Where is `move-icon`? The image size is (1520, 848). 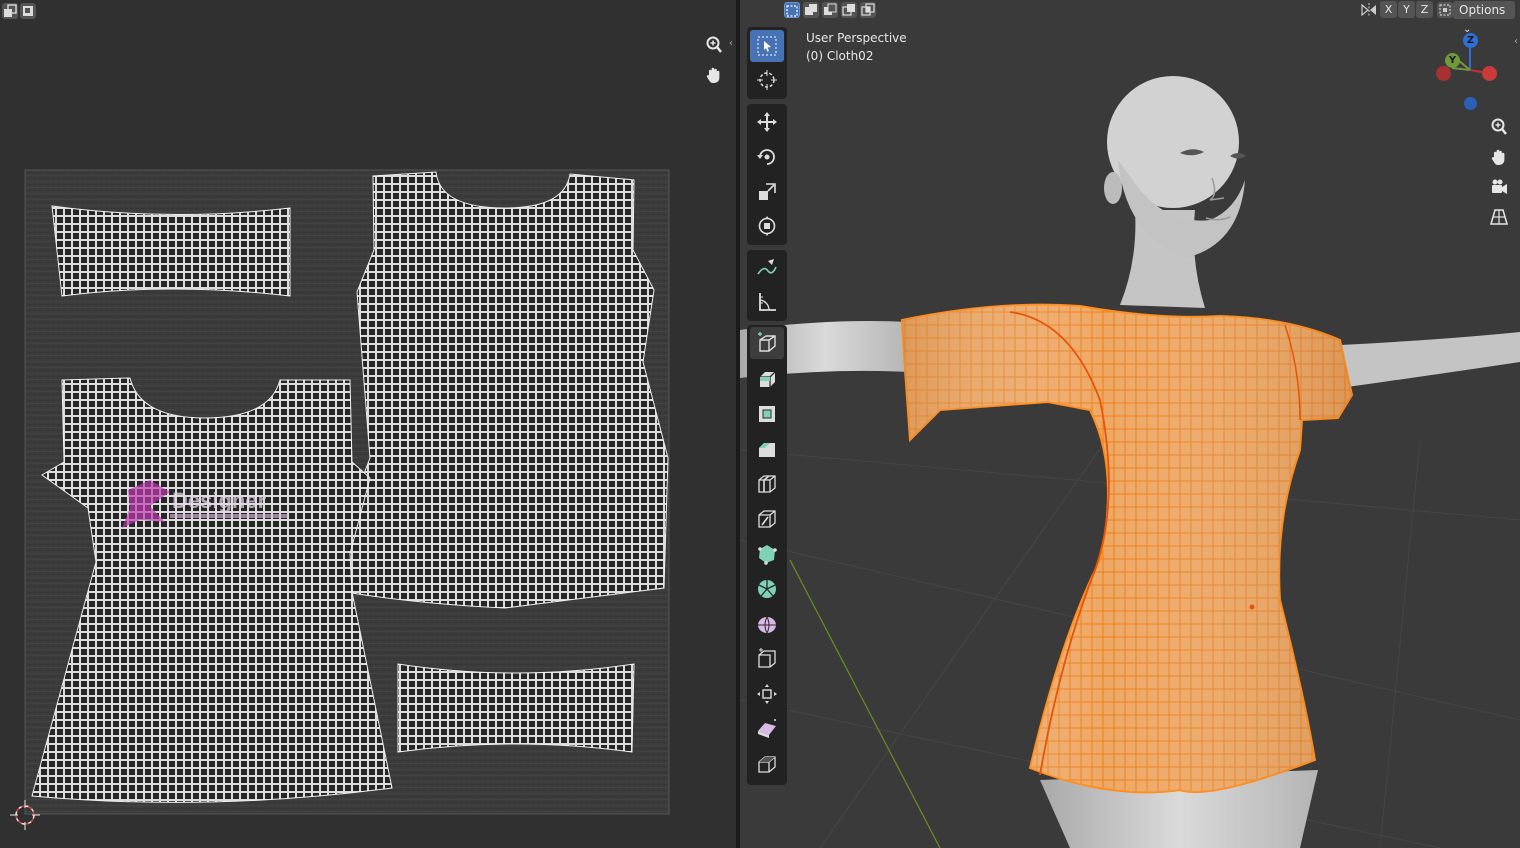 move-icon is located at coordinates (767, 122).